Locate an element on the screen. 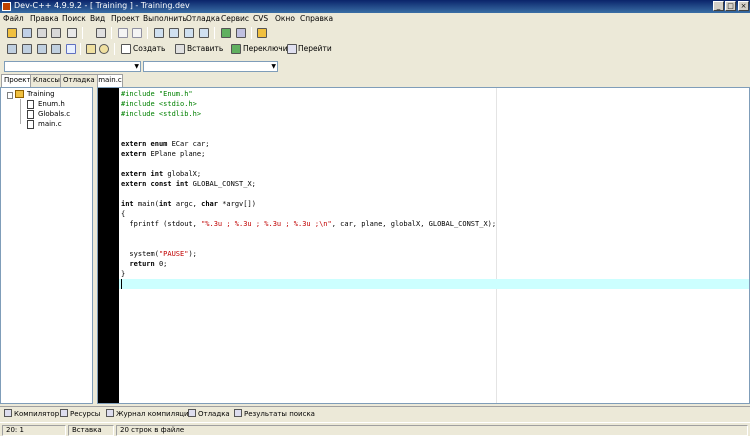 The image size is (750, 436). project-options-icon is located at coordinates (262, 33).